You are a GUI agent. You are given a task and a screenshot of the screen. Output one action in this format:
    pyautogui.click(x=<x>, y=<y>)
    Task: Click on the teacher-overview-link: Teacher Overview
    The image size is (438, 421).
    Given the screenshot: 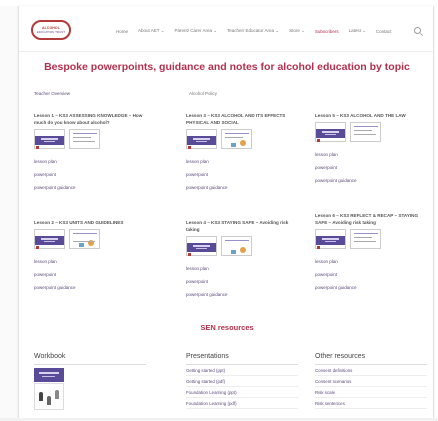 What is the action you would take?
    pyautogui.click(x=52, y=93)
    